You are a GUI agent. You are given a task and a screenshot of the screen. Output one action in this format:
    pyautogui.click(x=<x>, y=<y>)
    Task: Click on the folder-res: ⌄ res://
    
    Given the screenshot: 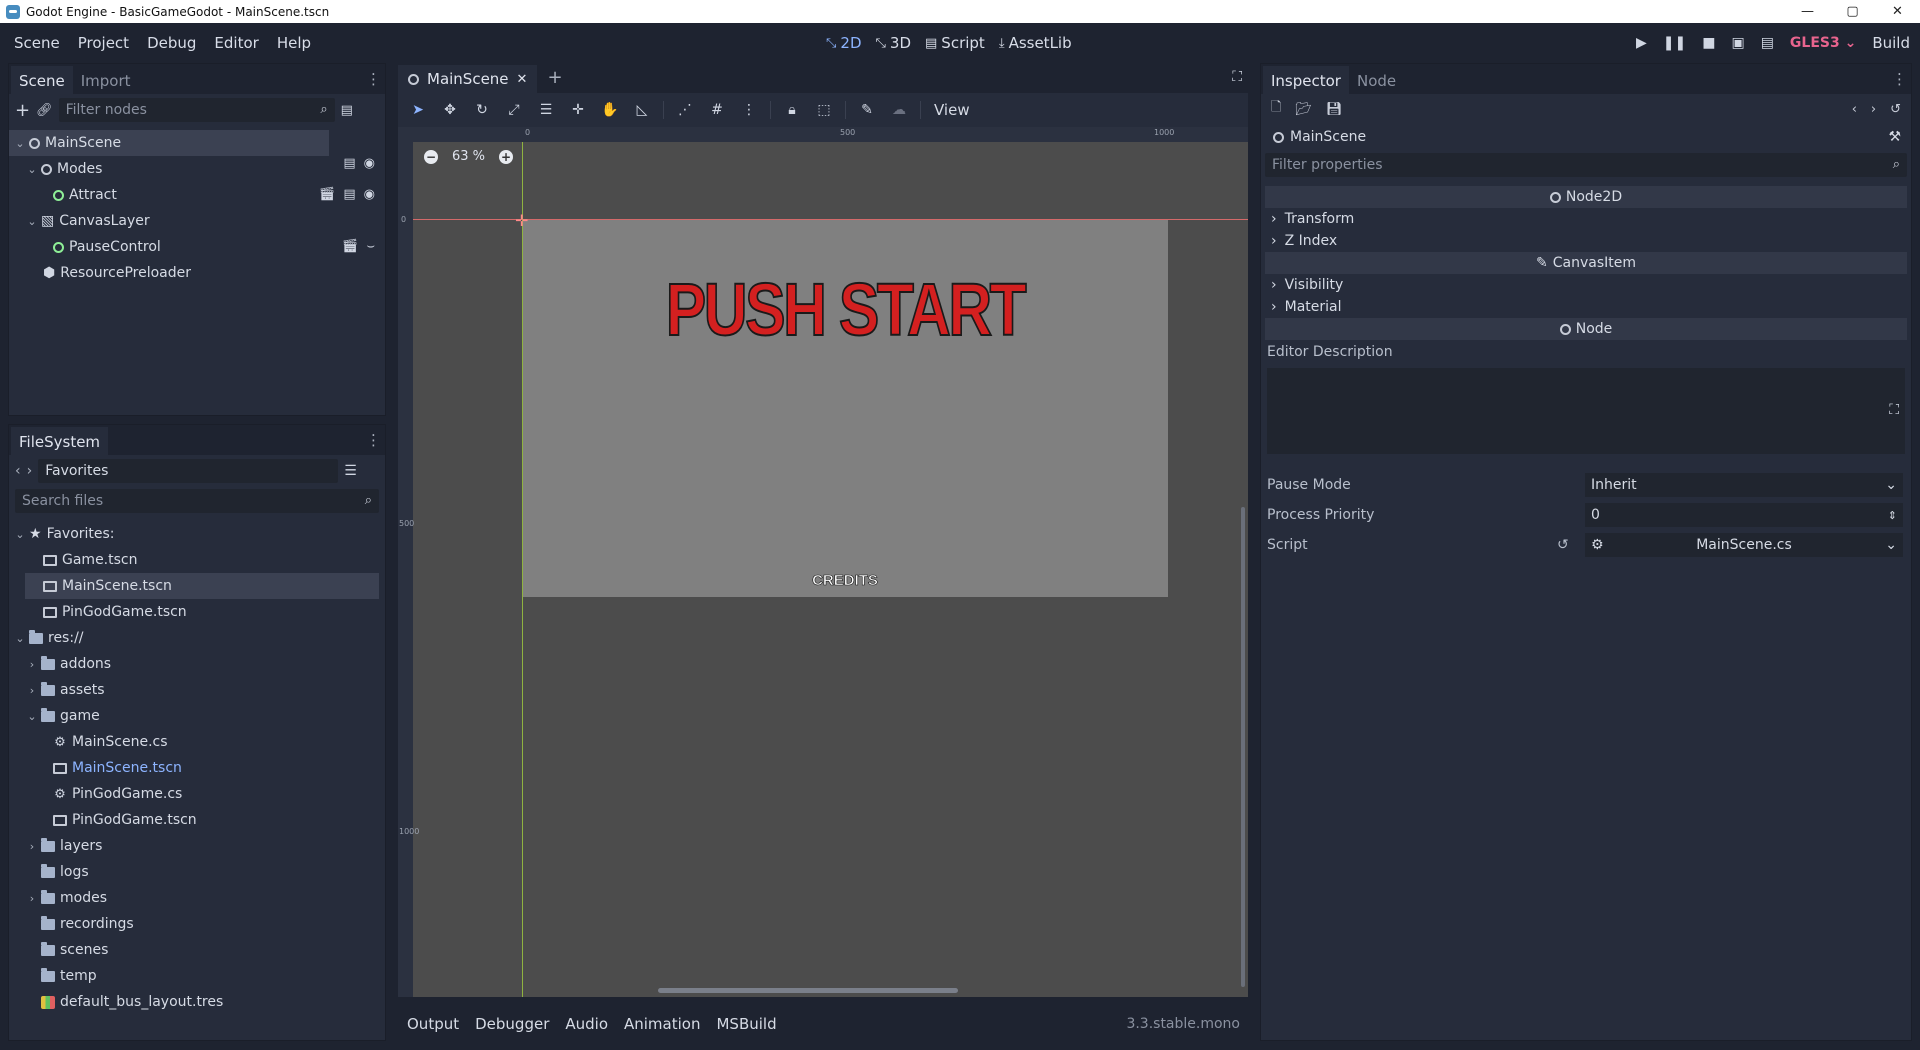 What is the action you would take?
    pyautogui.click(x=197, y=638)
    